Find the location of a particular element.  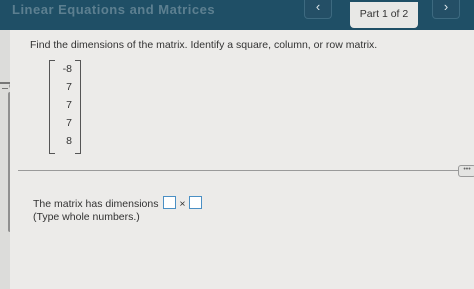

part-indicator: Part 1 of 2 is located at coordinates (384, 15).